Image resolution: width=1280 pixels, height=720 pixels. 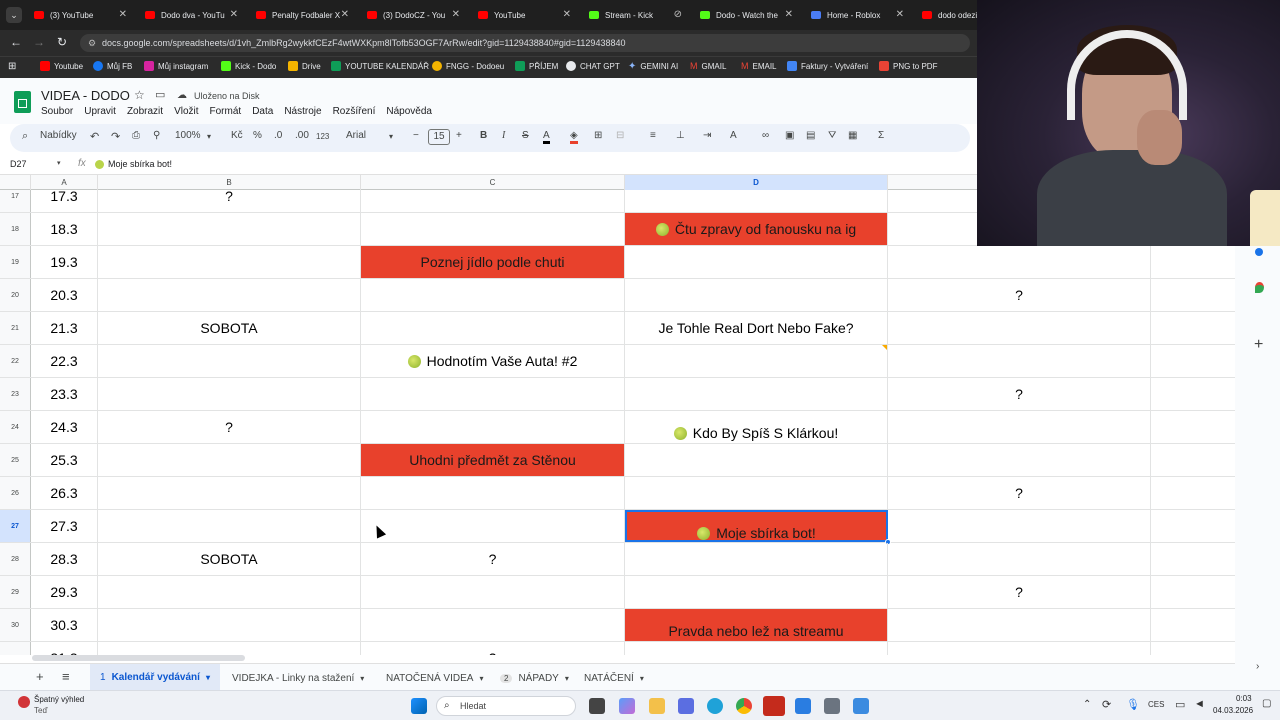 I want to click on cell-a: 18.3, so click(x=64, y=229).